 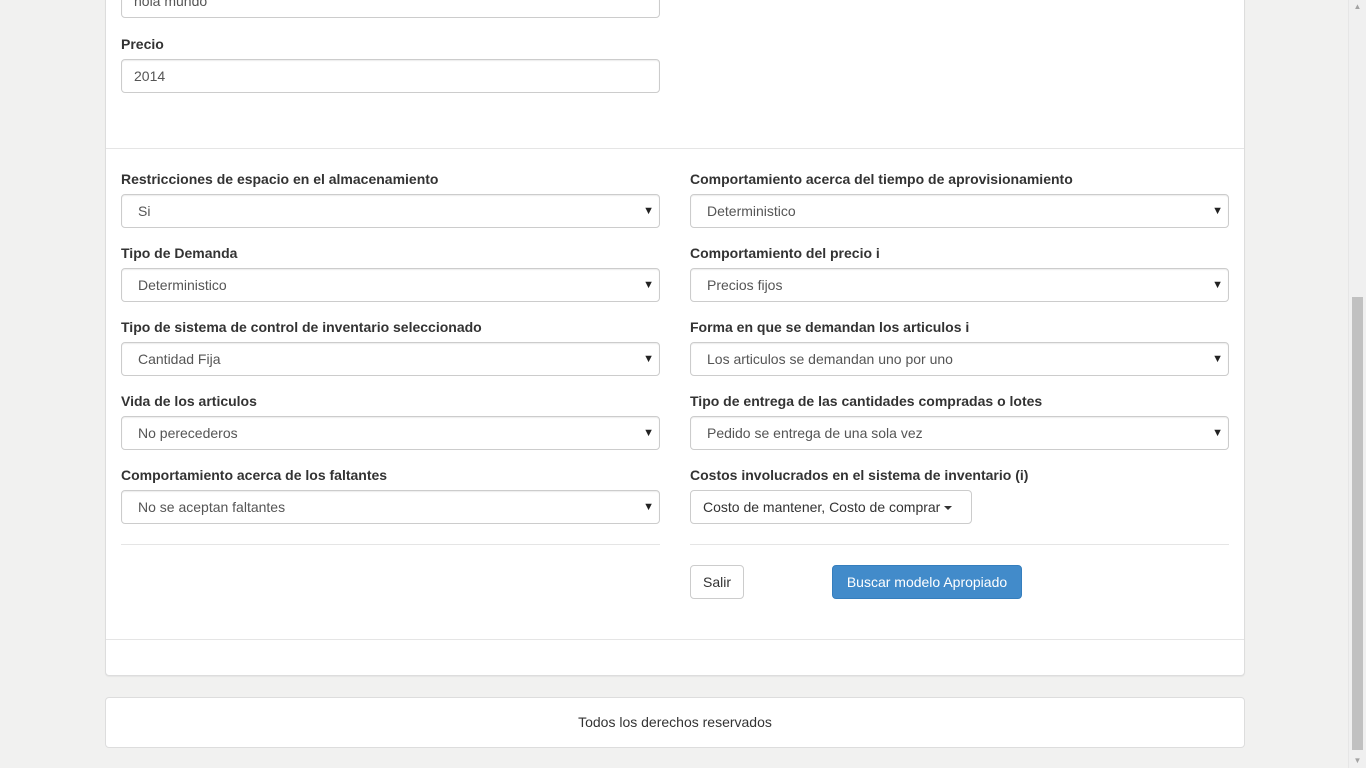 What do you see at coordinates (948, 508) in the screenshot?
I see `caret-down-icon` at bounding box center [948, 508].